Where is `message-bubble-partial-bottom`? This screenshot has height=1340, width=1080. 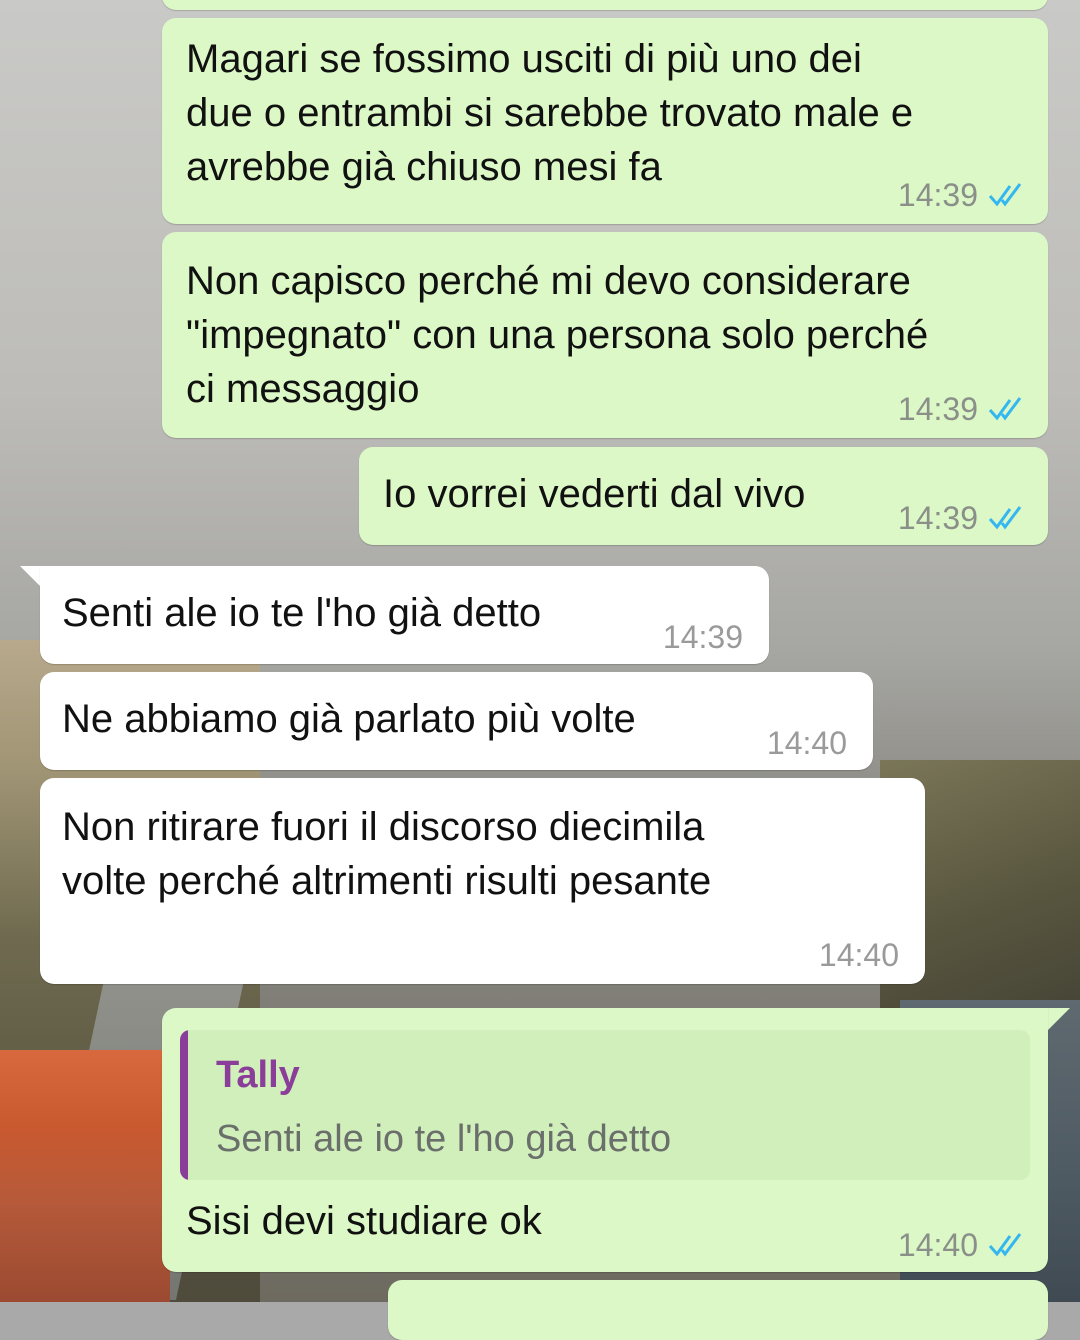 message-bubble-partial-bottom is located at coordinates (718, 1310).